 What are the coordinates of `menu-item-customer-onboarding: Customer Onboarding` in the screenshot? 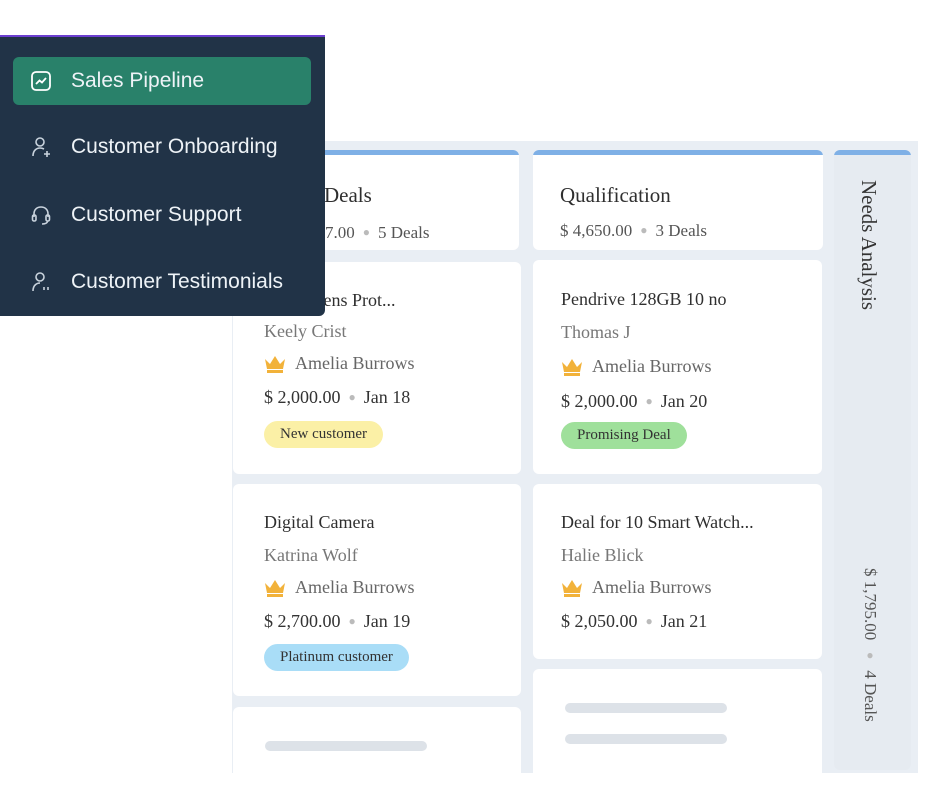 It's located at (162, 147).